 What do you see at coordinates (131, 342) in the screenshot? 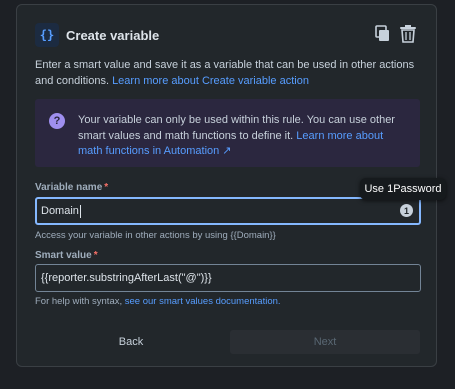
I see `back-button: Back` at bounding box center [131, 342].